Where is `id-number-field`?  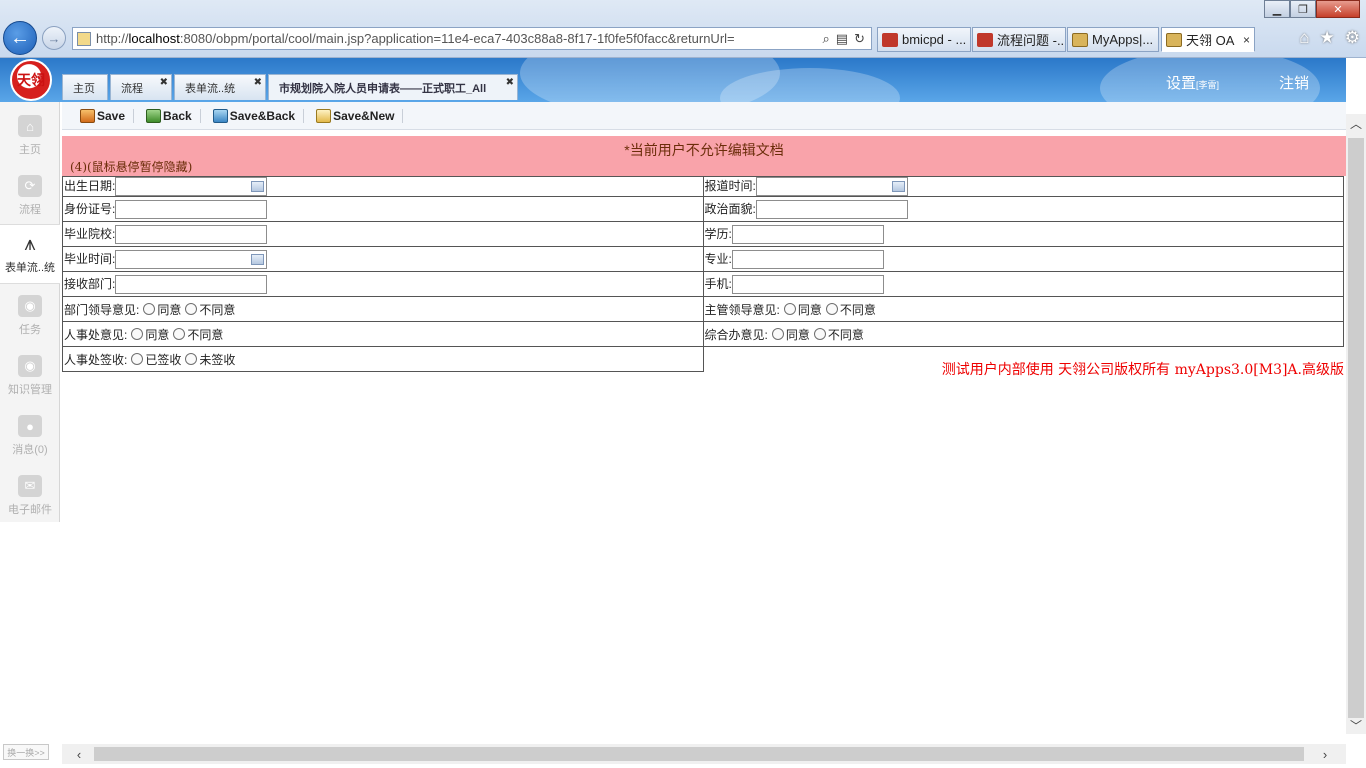 id-number-field is located at coordinates (191, 209).